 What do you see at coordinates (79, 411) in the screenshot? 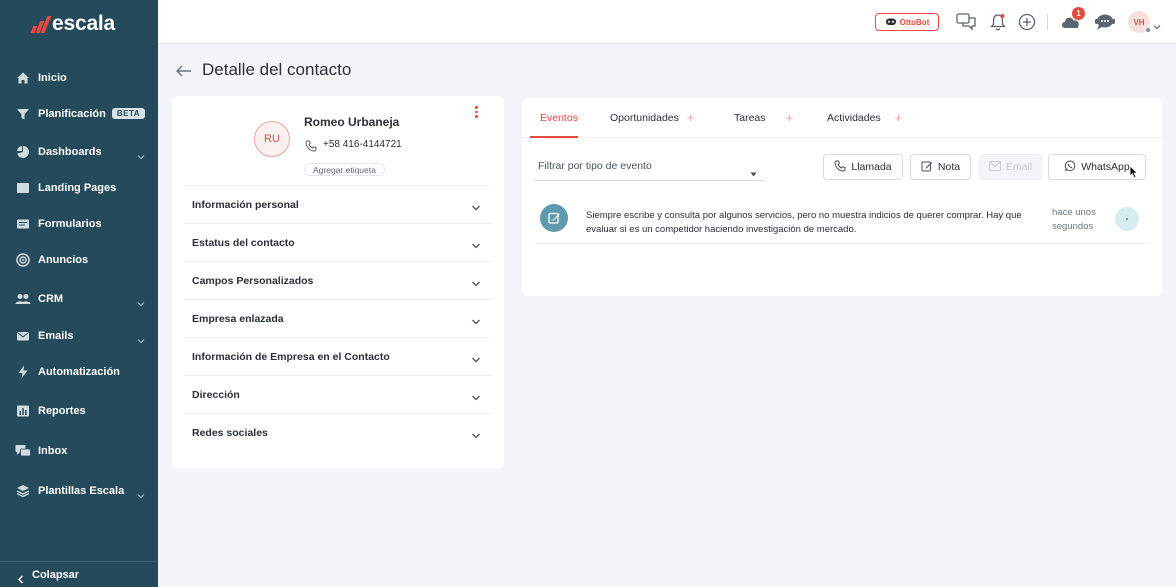
I see `sidebar-item-reportes: Reportes` at bounding box center [79, 411].